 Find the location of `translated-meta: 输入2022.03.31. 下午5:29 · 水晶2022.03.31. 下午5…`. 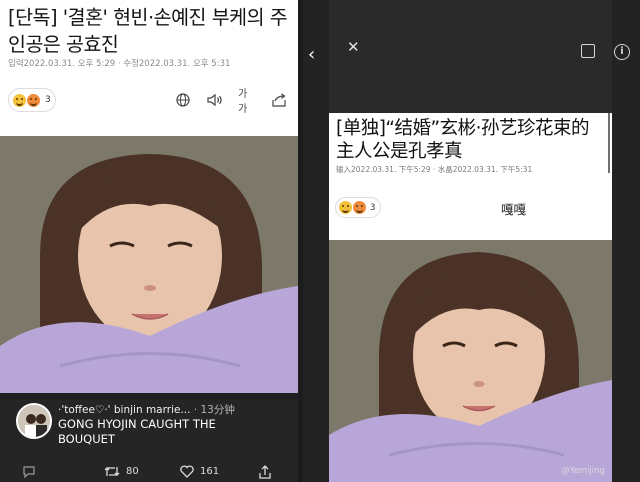

translated-meta: 输入2022.03.31. 下午5:29 · 水晶2022.03.31. 下午5… is located at coordinates (434, 169).